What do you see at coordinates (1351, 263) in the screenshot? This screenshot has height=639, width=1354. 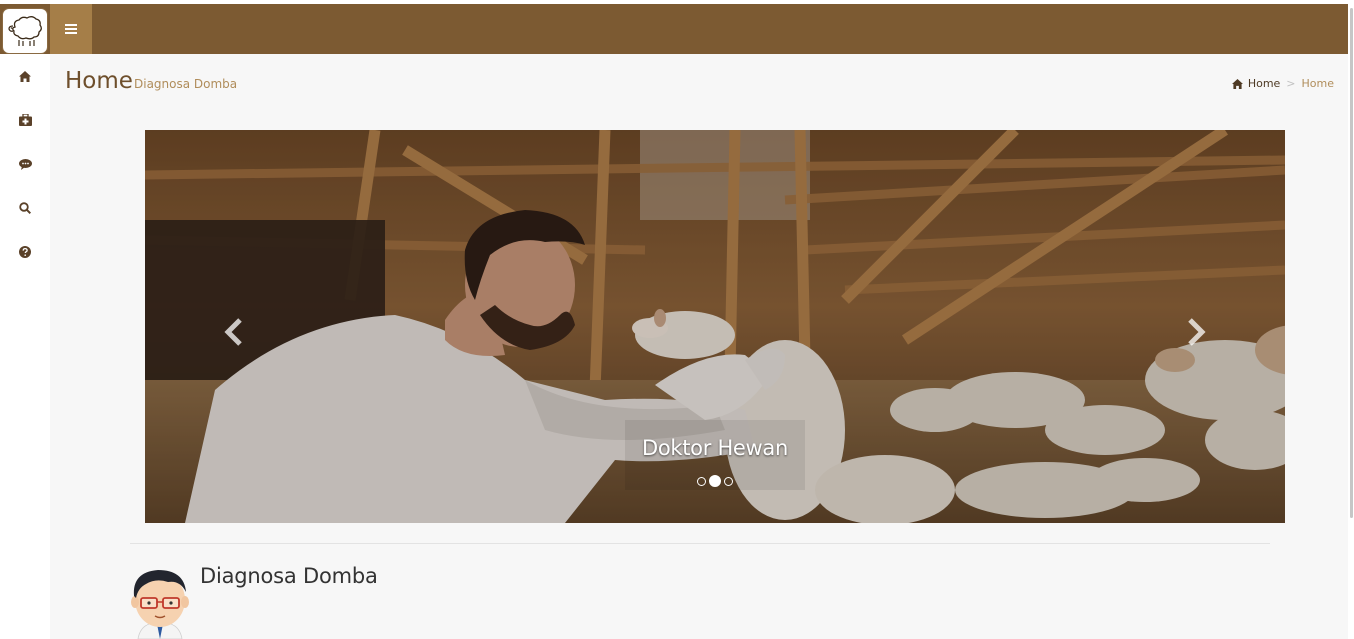 I see `scrollbar-thumb` at bounding box center [1351, 263].